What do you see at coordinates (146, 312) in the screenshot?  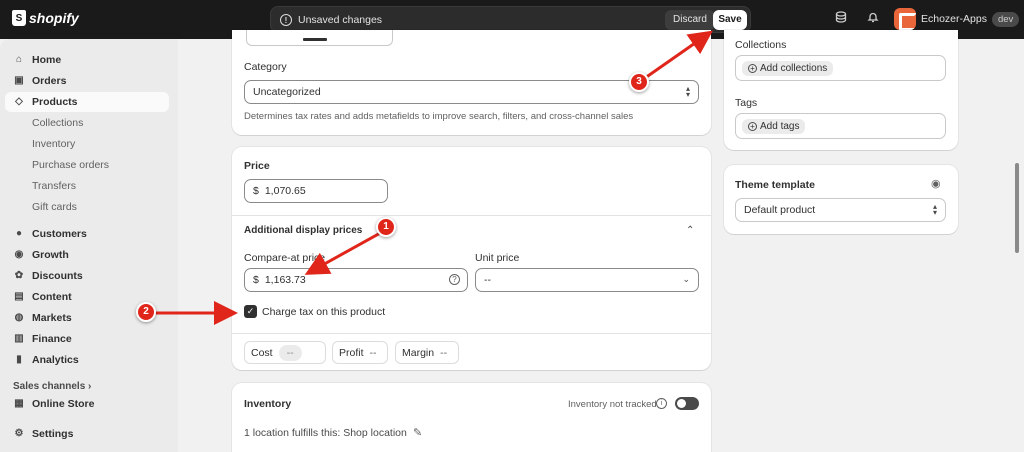 I see `annotation-badge-2: 2` at bounding box center [146, 312].